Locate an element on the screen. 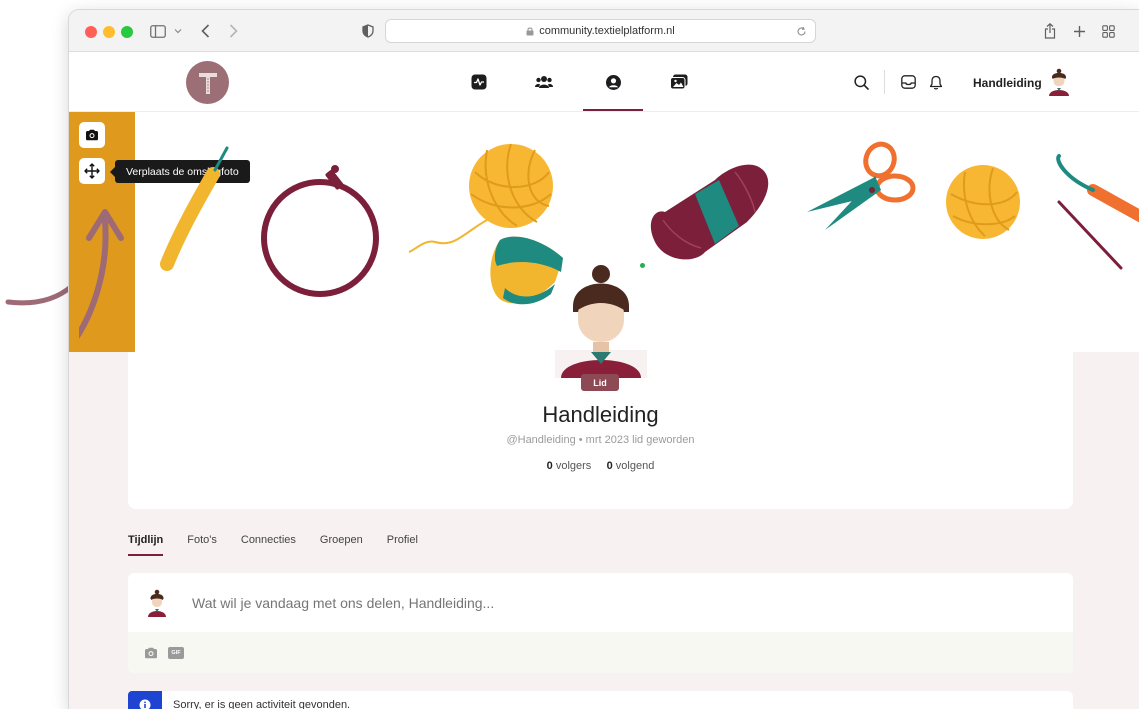 This screenshot has width=1139, height=709. member-badge: Lid is located at coordinates (600, 382).